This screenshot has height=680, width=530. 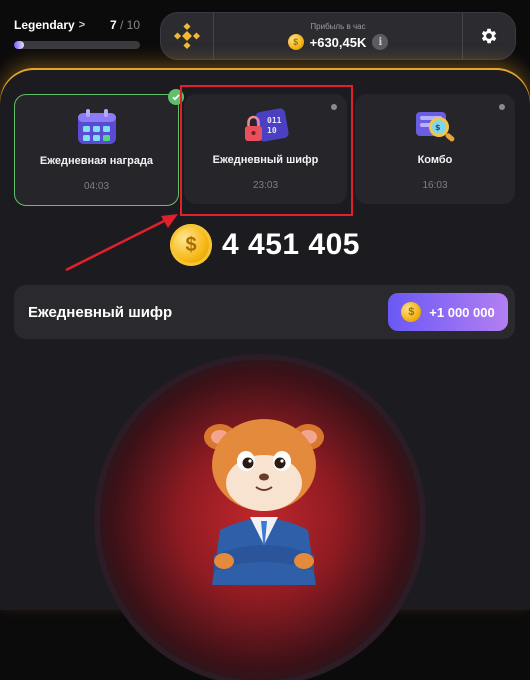 What do you see at coordinates (462, 312) in the screenshot?
I see `cipher-reward-value: +1 000 000` at bounding box center [462, 312].